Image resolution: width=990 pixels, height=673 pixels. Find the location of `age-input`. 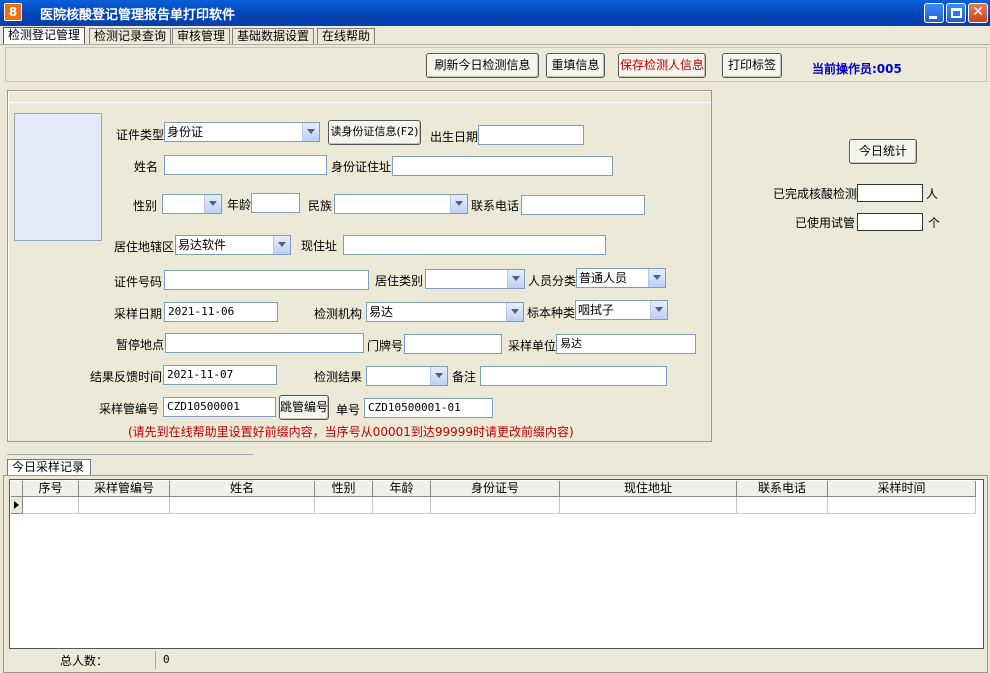

age-input is located at coordinates (275, 203).